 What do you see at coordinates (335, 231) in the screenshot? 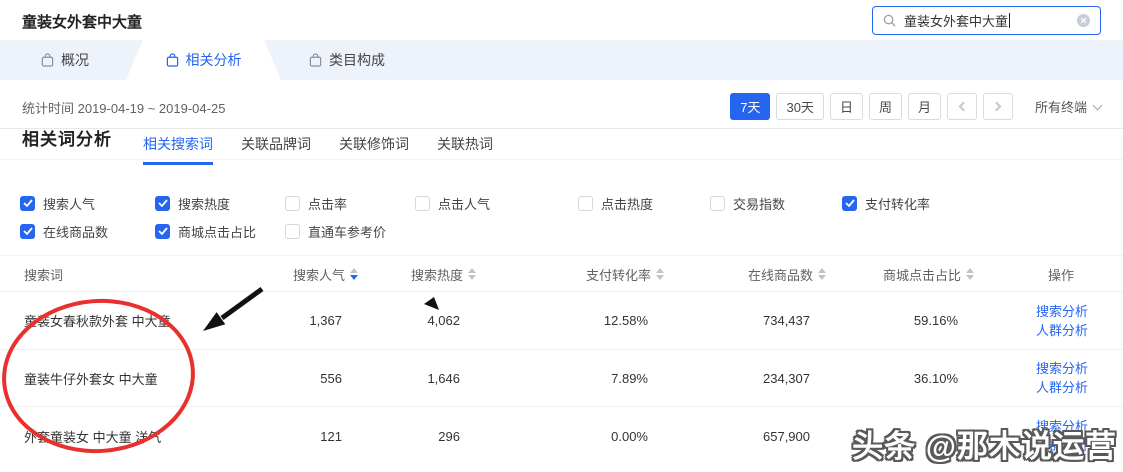
I see `filter-ztc-reference-price: 直通车参考价` at bounding box center [335, 231].